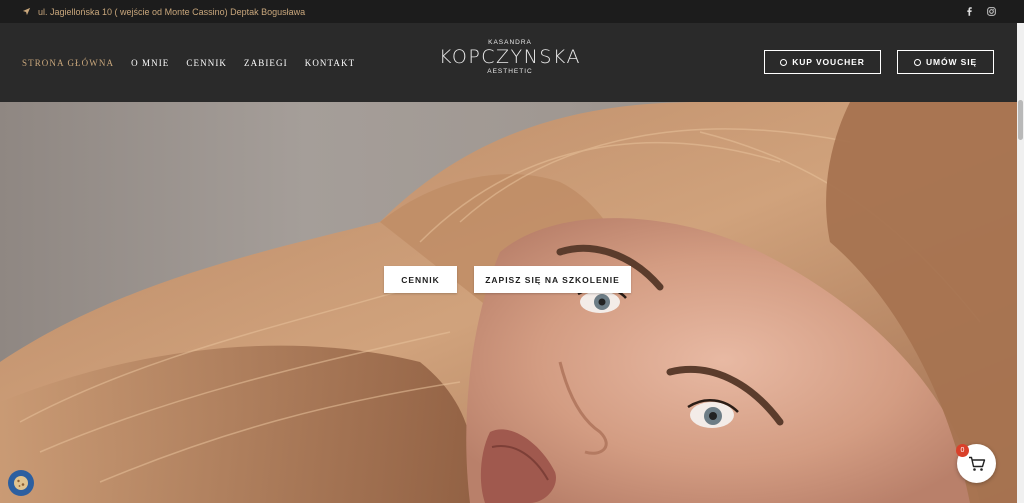  I want to click on book-appointment-button: UMÓW SIĘ, so click(945, 62).